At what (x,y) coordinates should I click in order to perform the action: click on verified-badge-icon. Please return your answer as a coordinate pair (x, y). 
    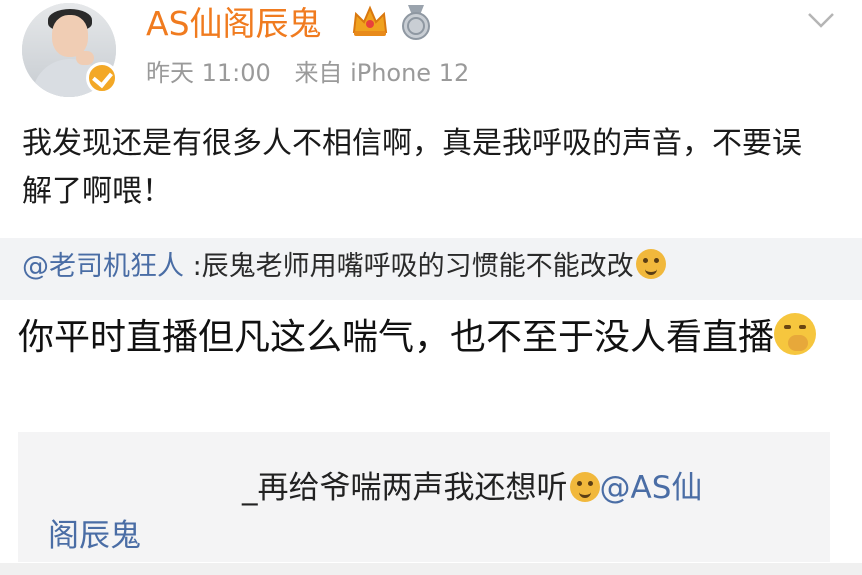
    Looking at the image, I should click on (102, 78).